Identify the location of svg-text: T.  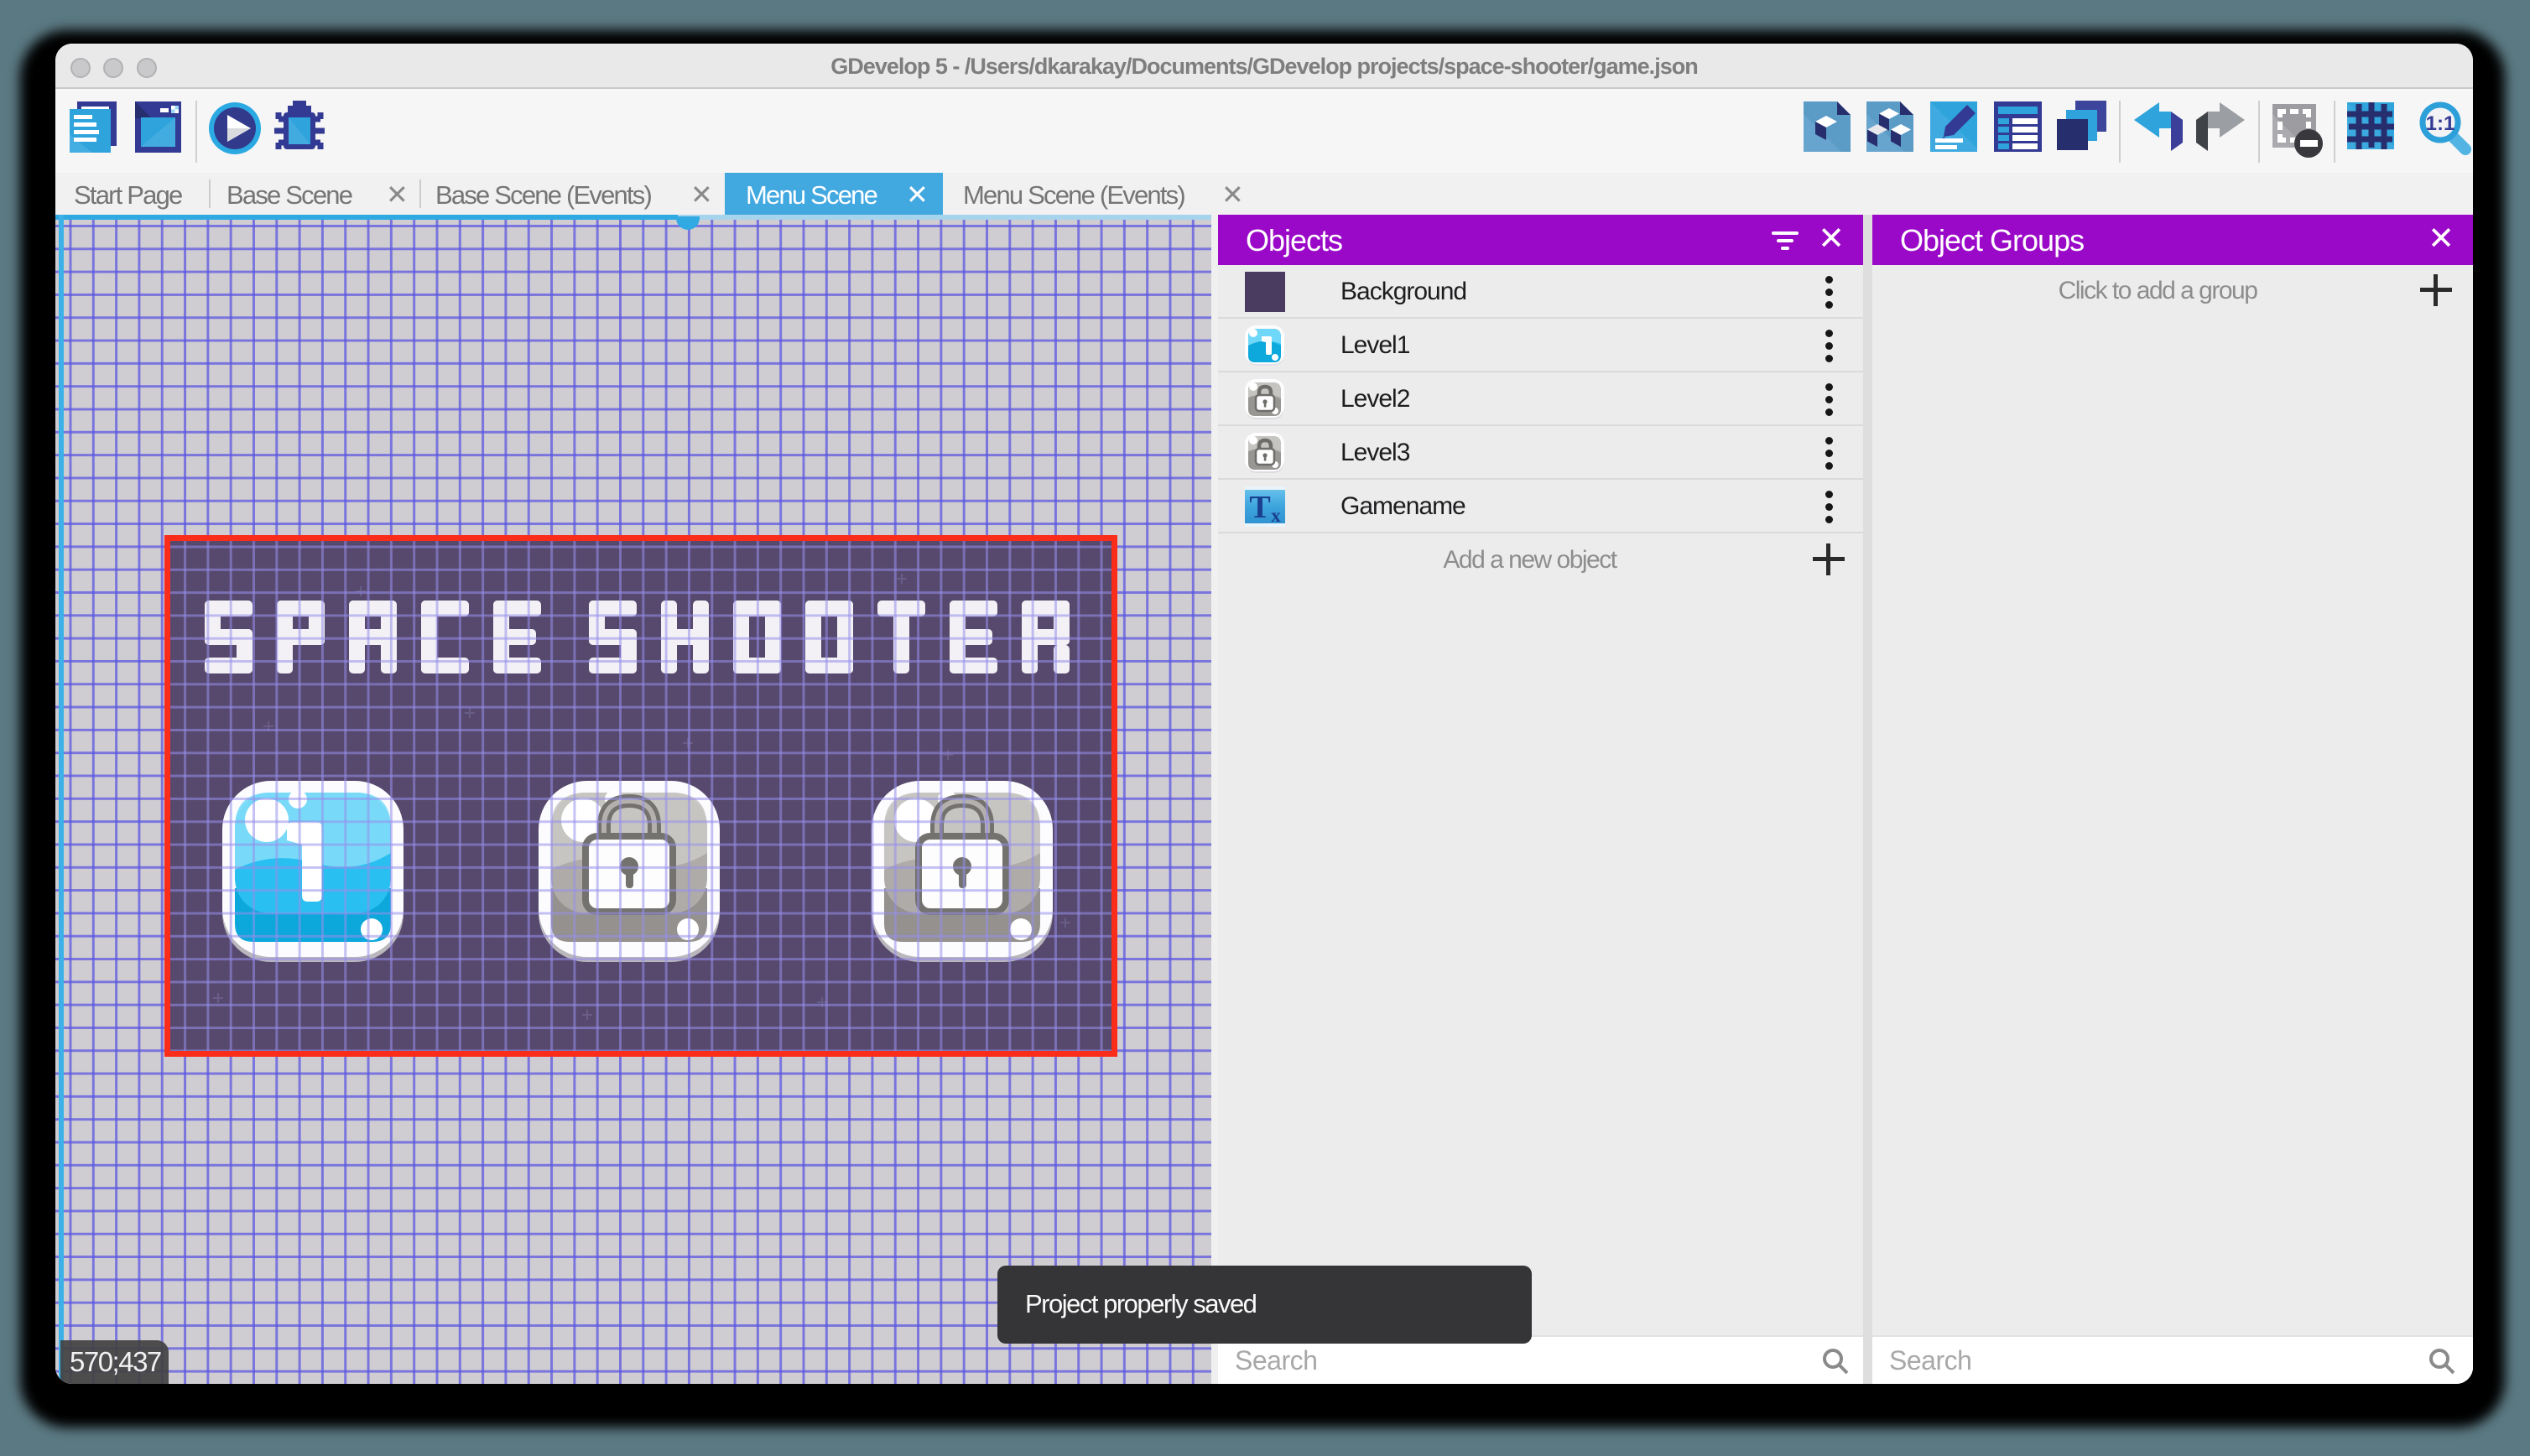
(1259, 507).